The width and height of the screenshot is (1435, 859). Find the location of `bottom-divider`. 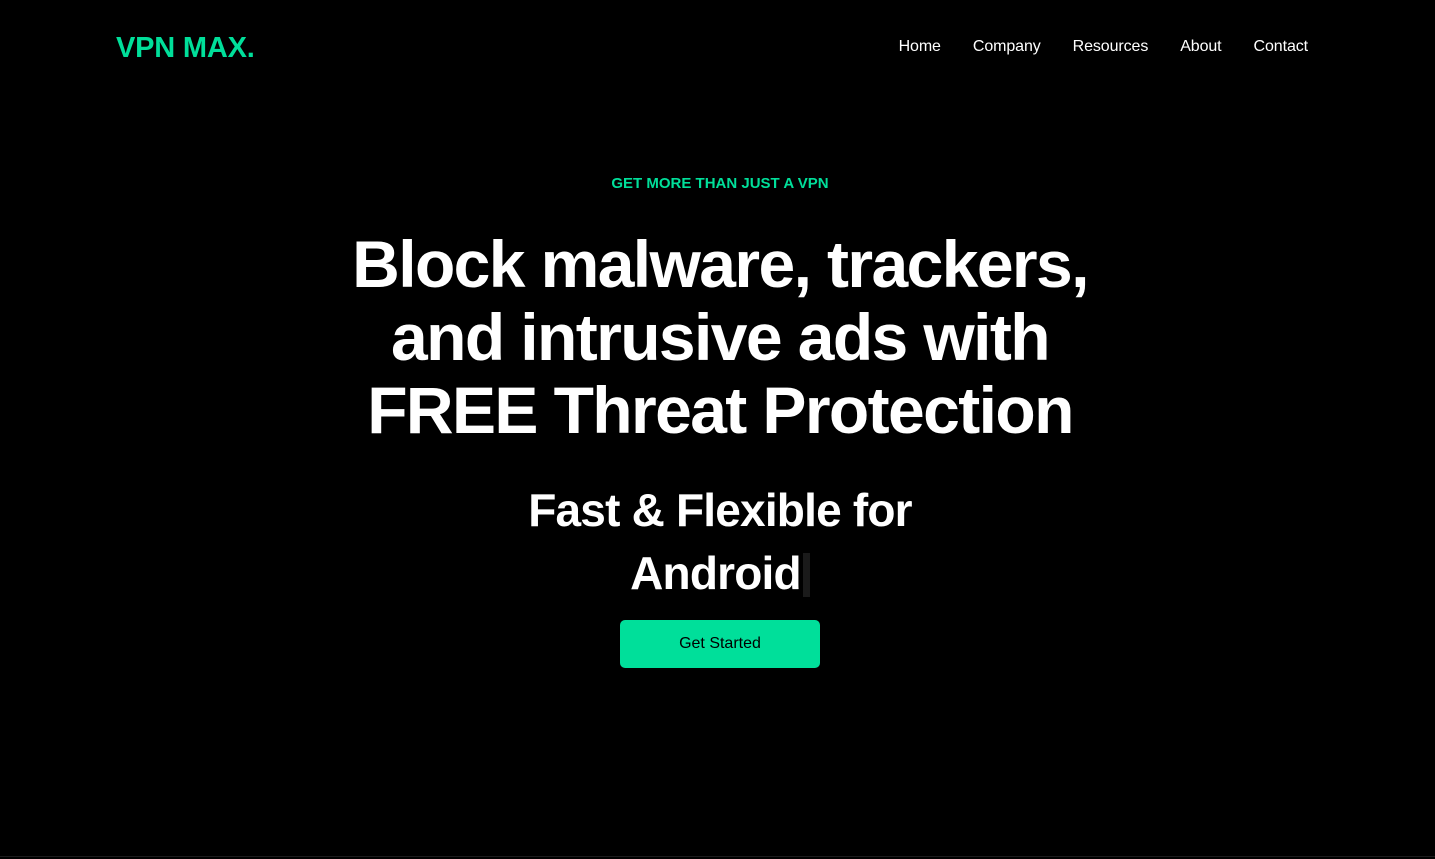

bottom-divider is located at coordinates (717, 856).